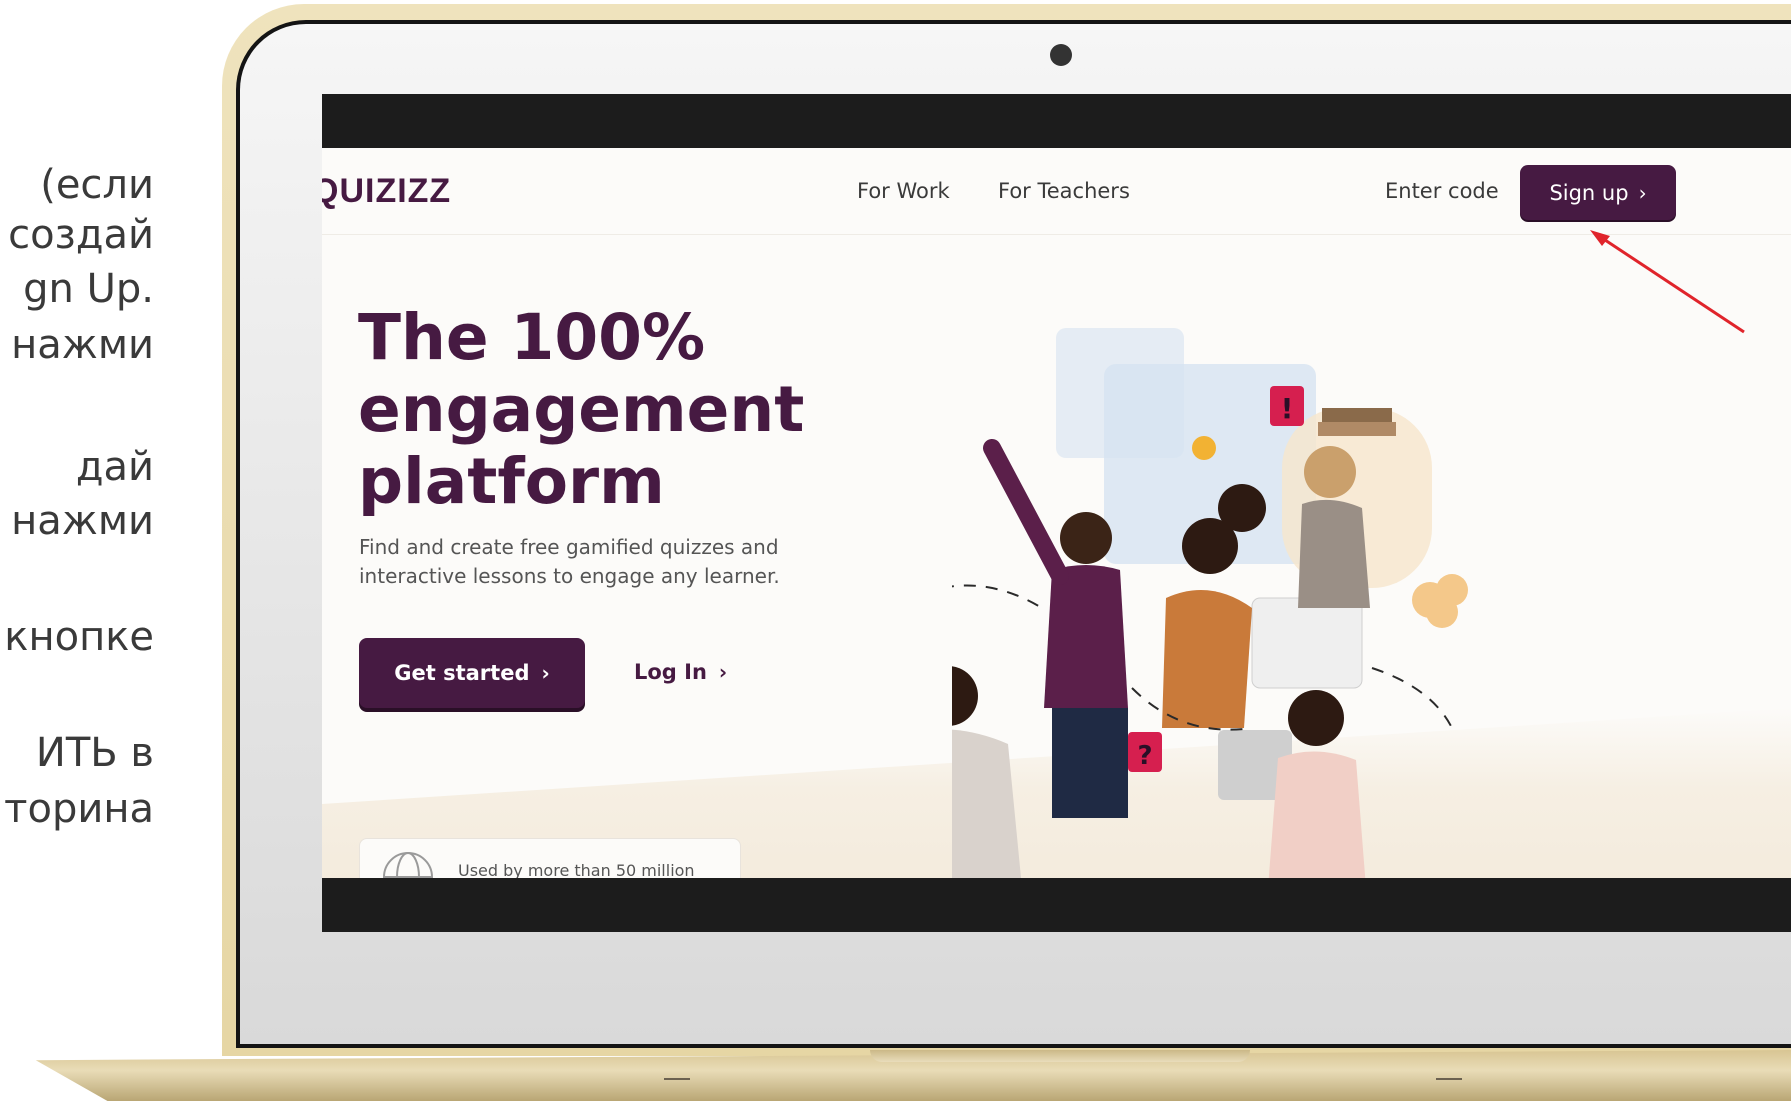  Describe the element at coordinates (1210, 603) in the screenshot. I see `hero-illustration: ! ?` at that location.